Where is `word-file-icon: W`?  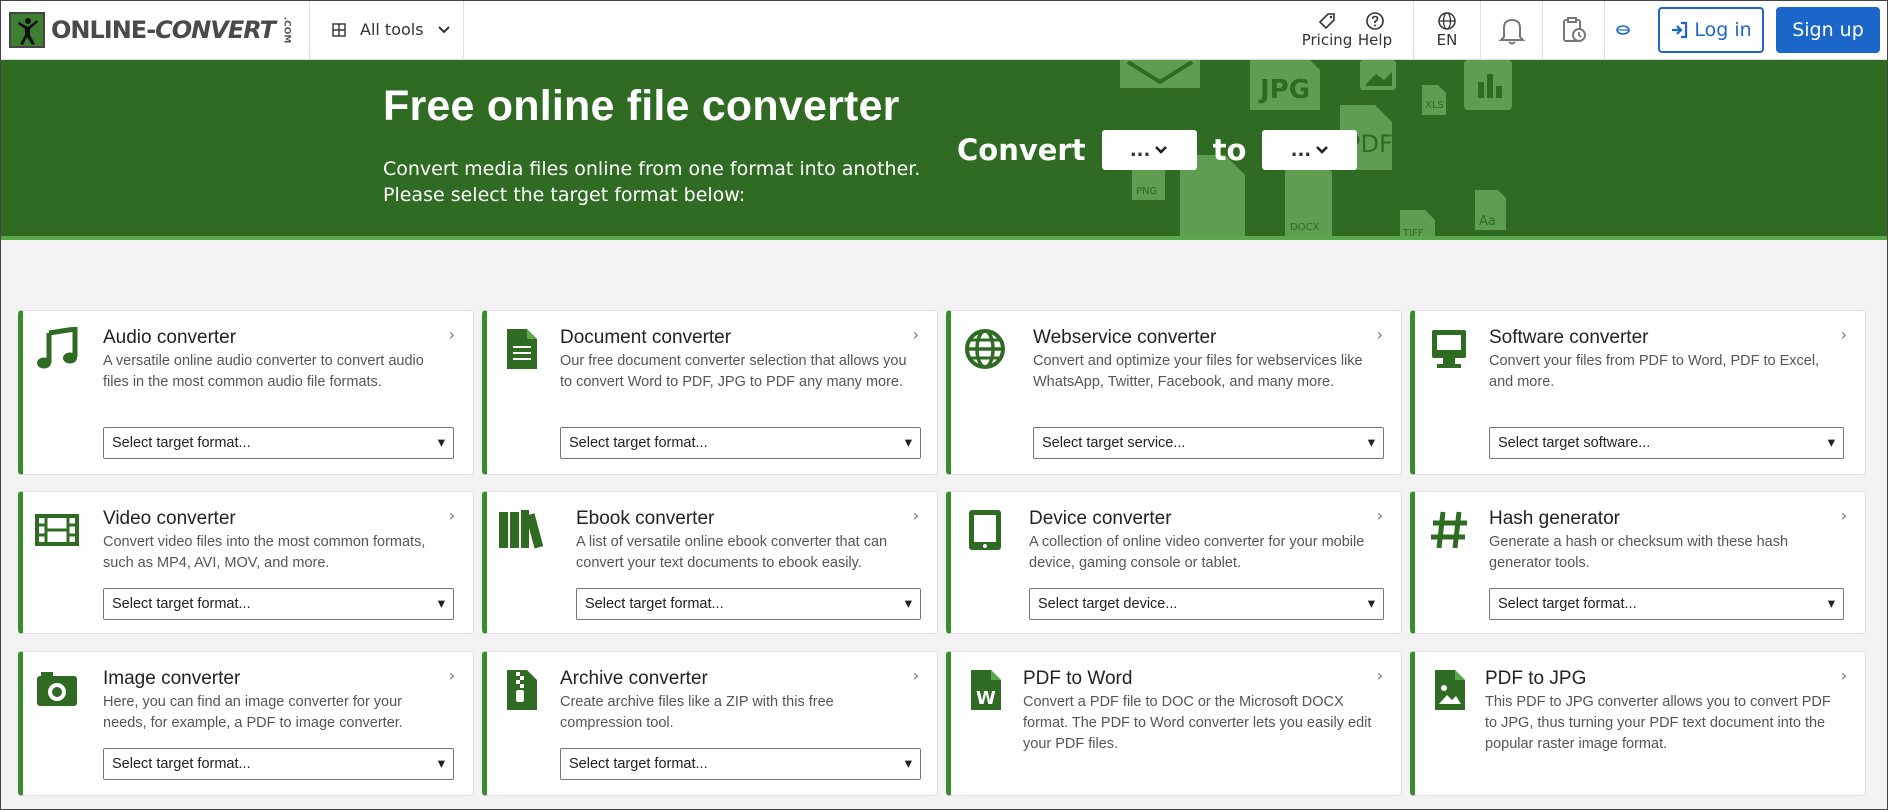 word-file-icon: W is located at coordinates (985, 690).